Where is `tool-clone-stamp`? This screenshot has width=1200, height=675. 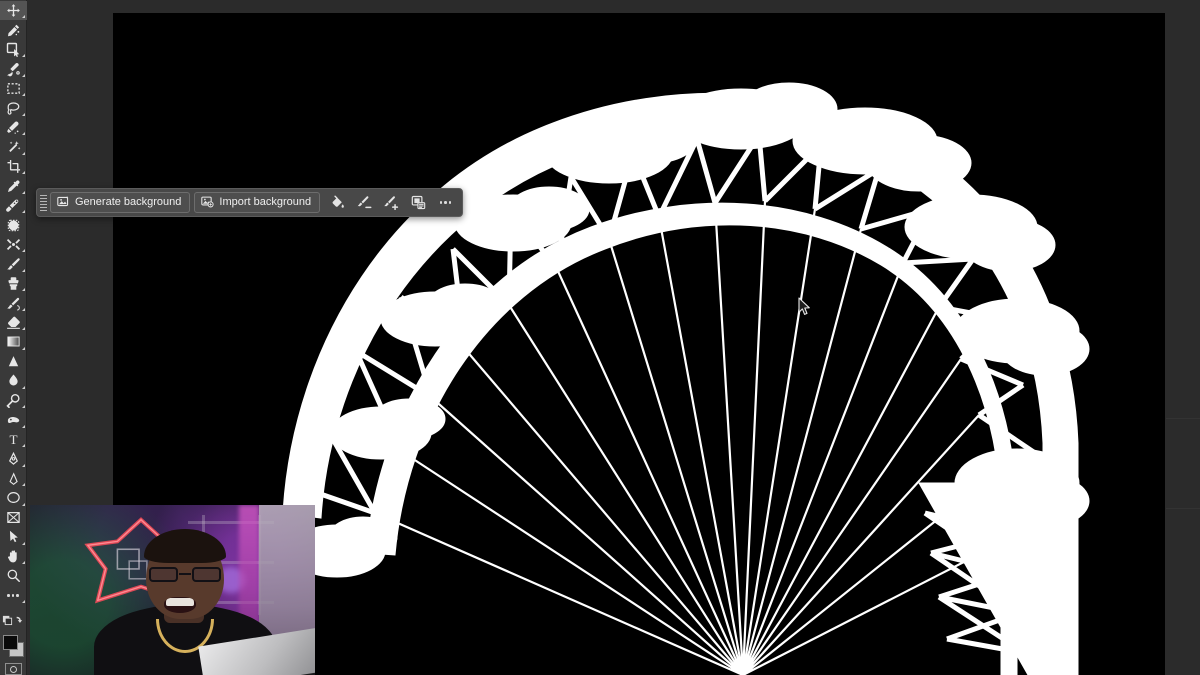 tool-clone-stamp is located at coordinates (13, 283).